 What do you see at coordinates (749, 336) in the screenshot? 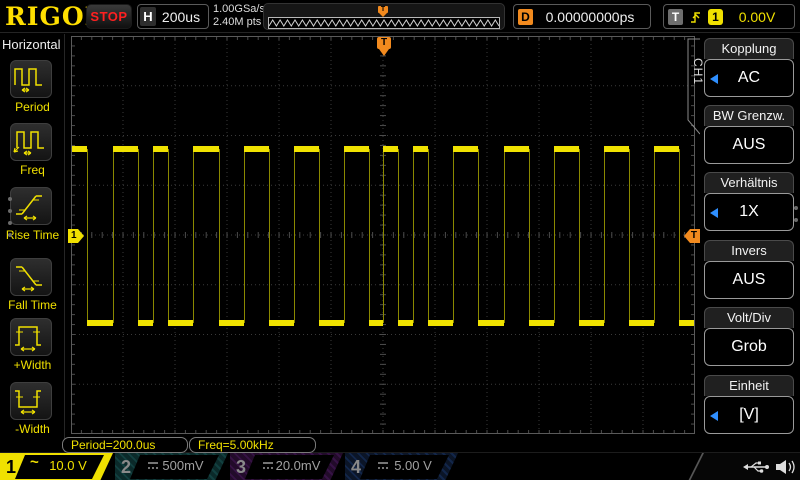
I see `menu-item-volt-div: Volt/Div Grob` at bounding box center [749, 336].